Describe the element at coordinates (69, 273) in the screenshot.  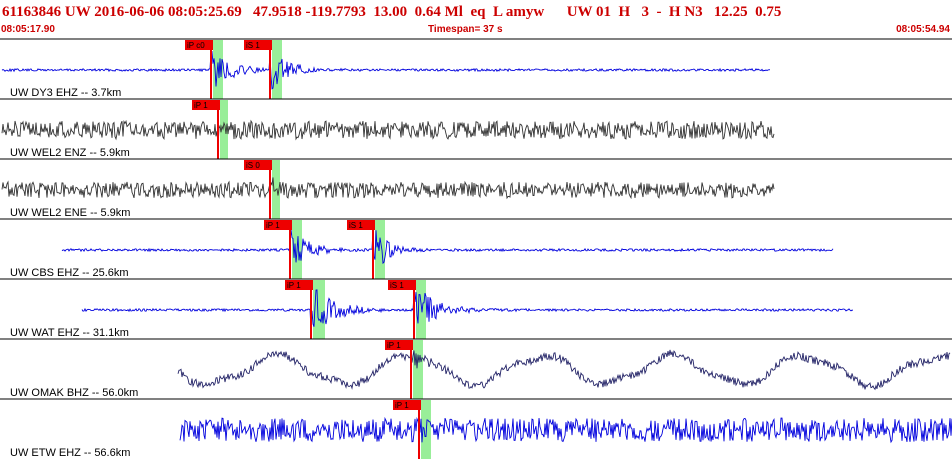
I see `station-label: UW CBS EHZ -- 25.6km` at that location.